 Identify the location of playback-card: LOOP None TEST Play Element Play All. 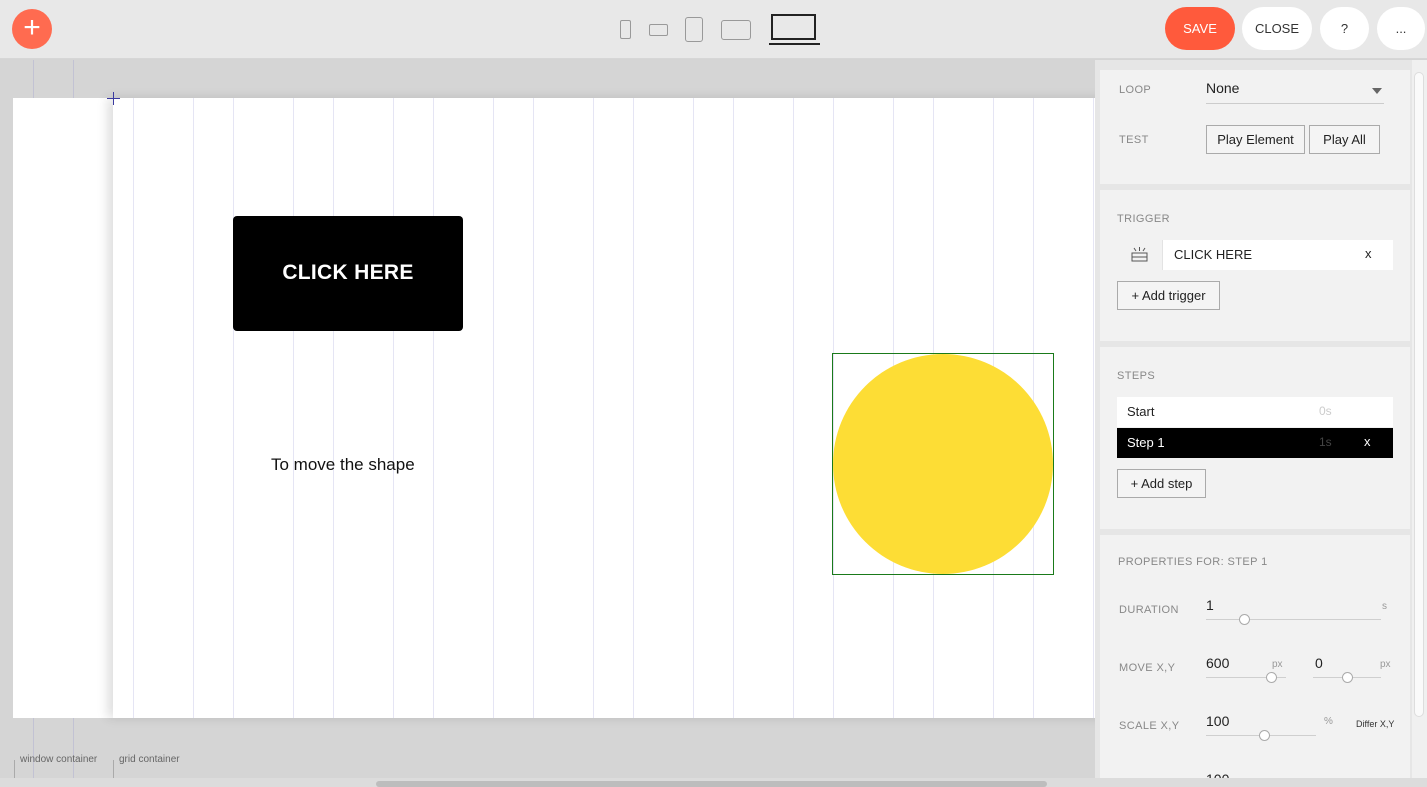
(1255, 127).